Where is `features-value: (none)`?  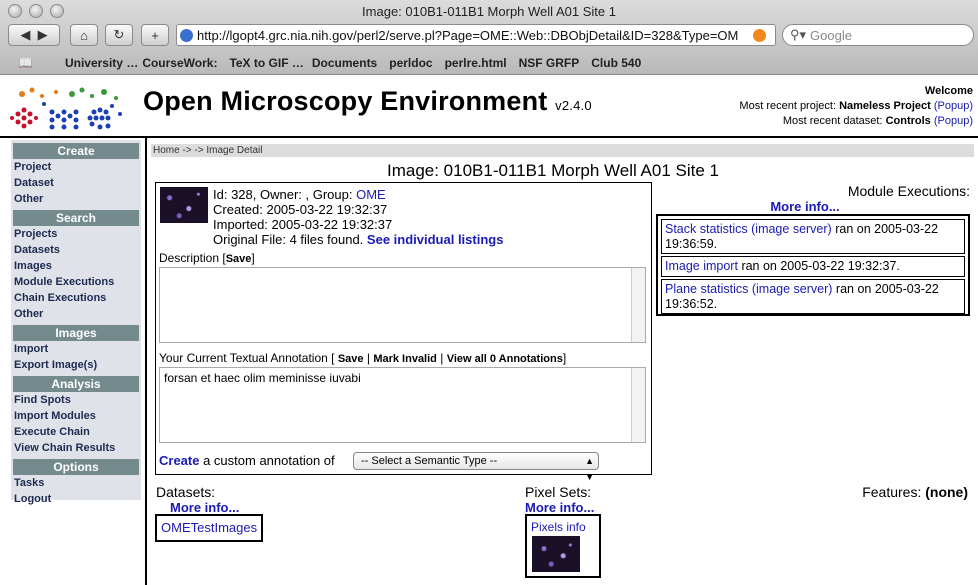 features-value: (none) is located at coordinates (946, 492).